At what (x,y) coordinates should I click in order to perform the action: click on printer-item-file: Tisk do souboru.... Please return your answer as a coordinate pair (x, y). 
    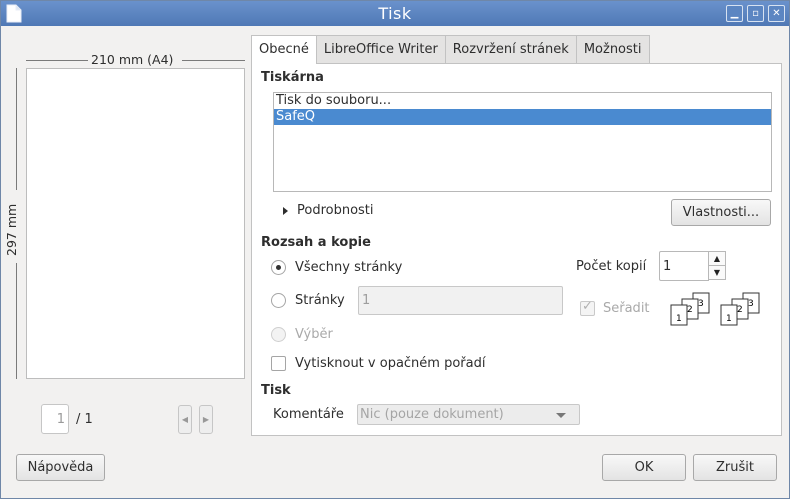
    Looking at the image, I should click on (522, 101).